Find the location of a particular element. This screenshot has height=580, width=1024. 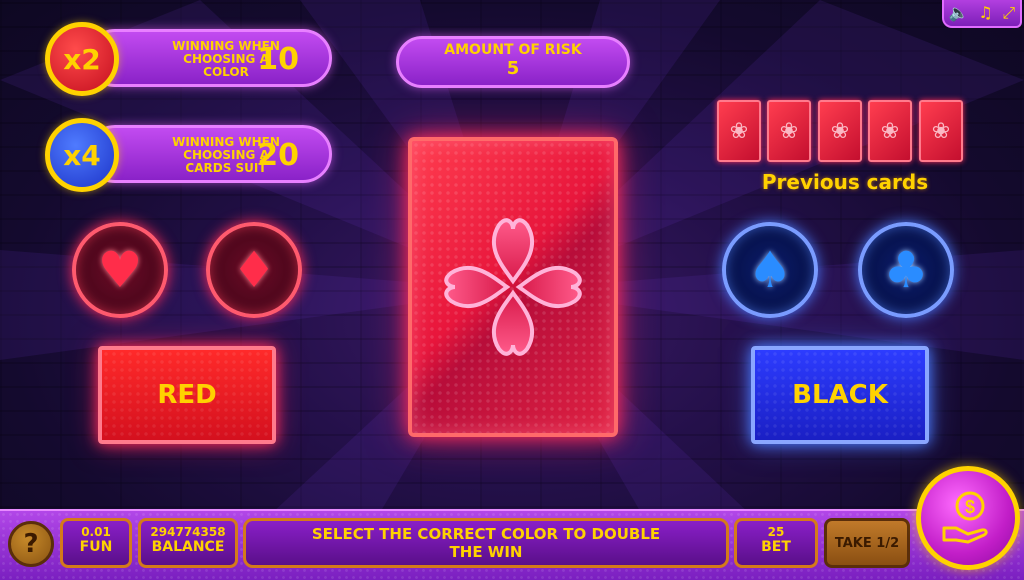

top-toolbar: 🔈 ♫ ⤢ is located at coordinates (982, 14).